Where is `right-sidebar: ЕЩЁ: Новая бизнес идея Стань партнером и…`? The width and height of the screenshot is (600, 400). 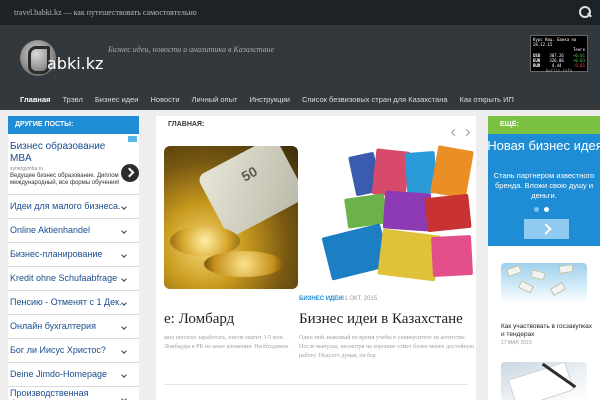
right-sidebar: ЕЩЁ: Новая бизнес идея Стань партнером и… is located at coordinates (544, 258).